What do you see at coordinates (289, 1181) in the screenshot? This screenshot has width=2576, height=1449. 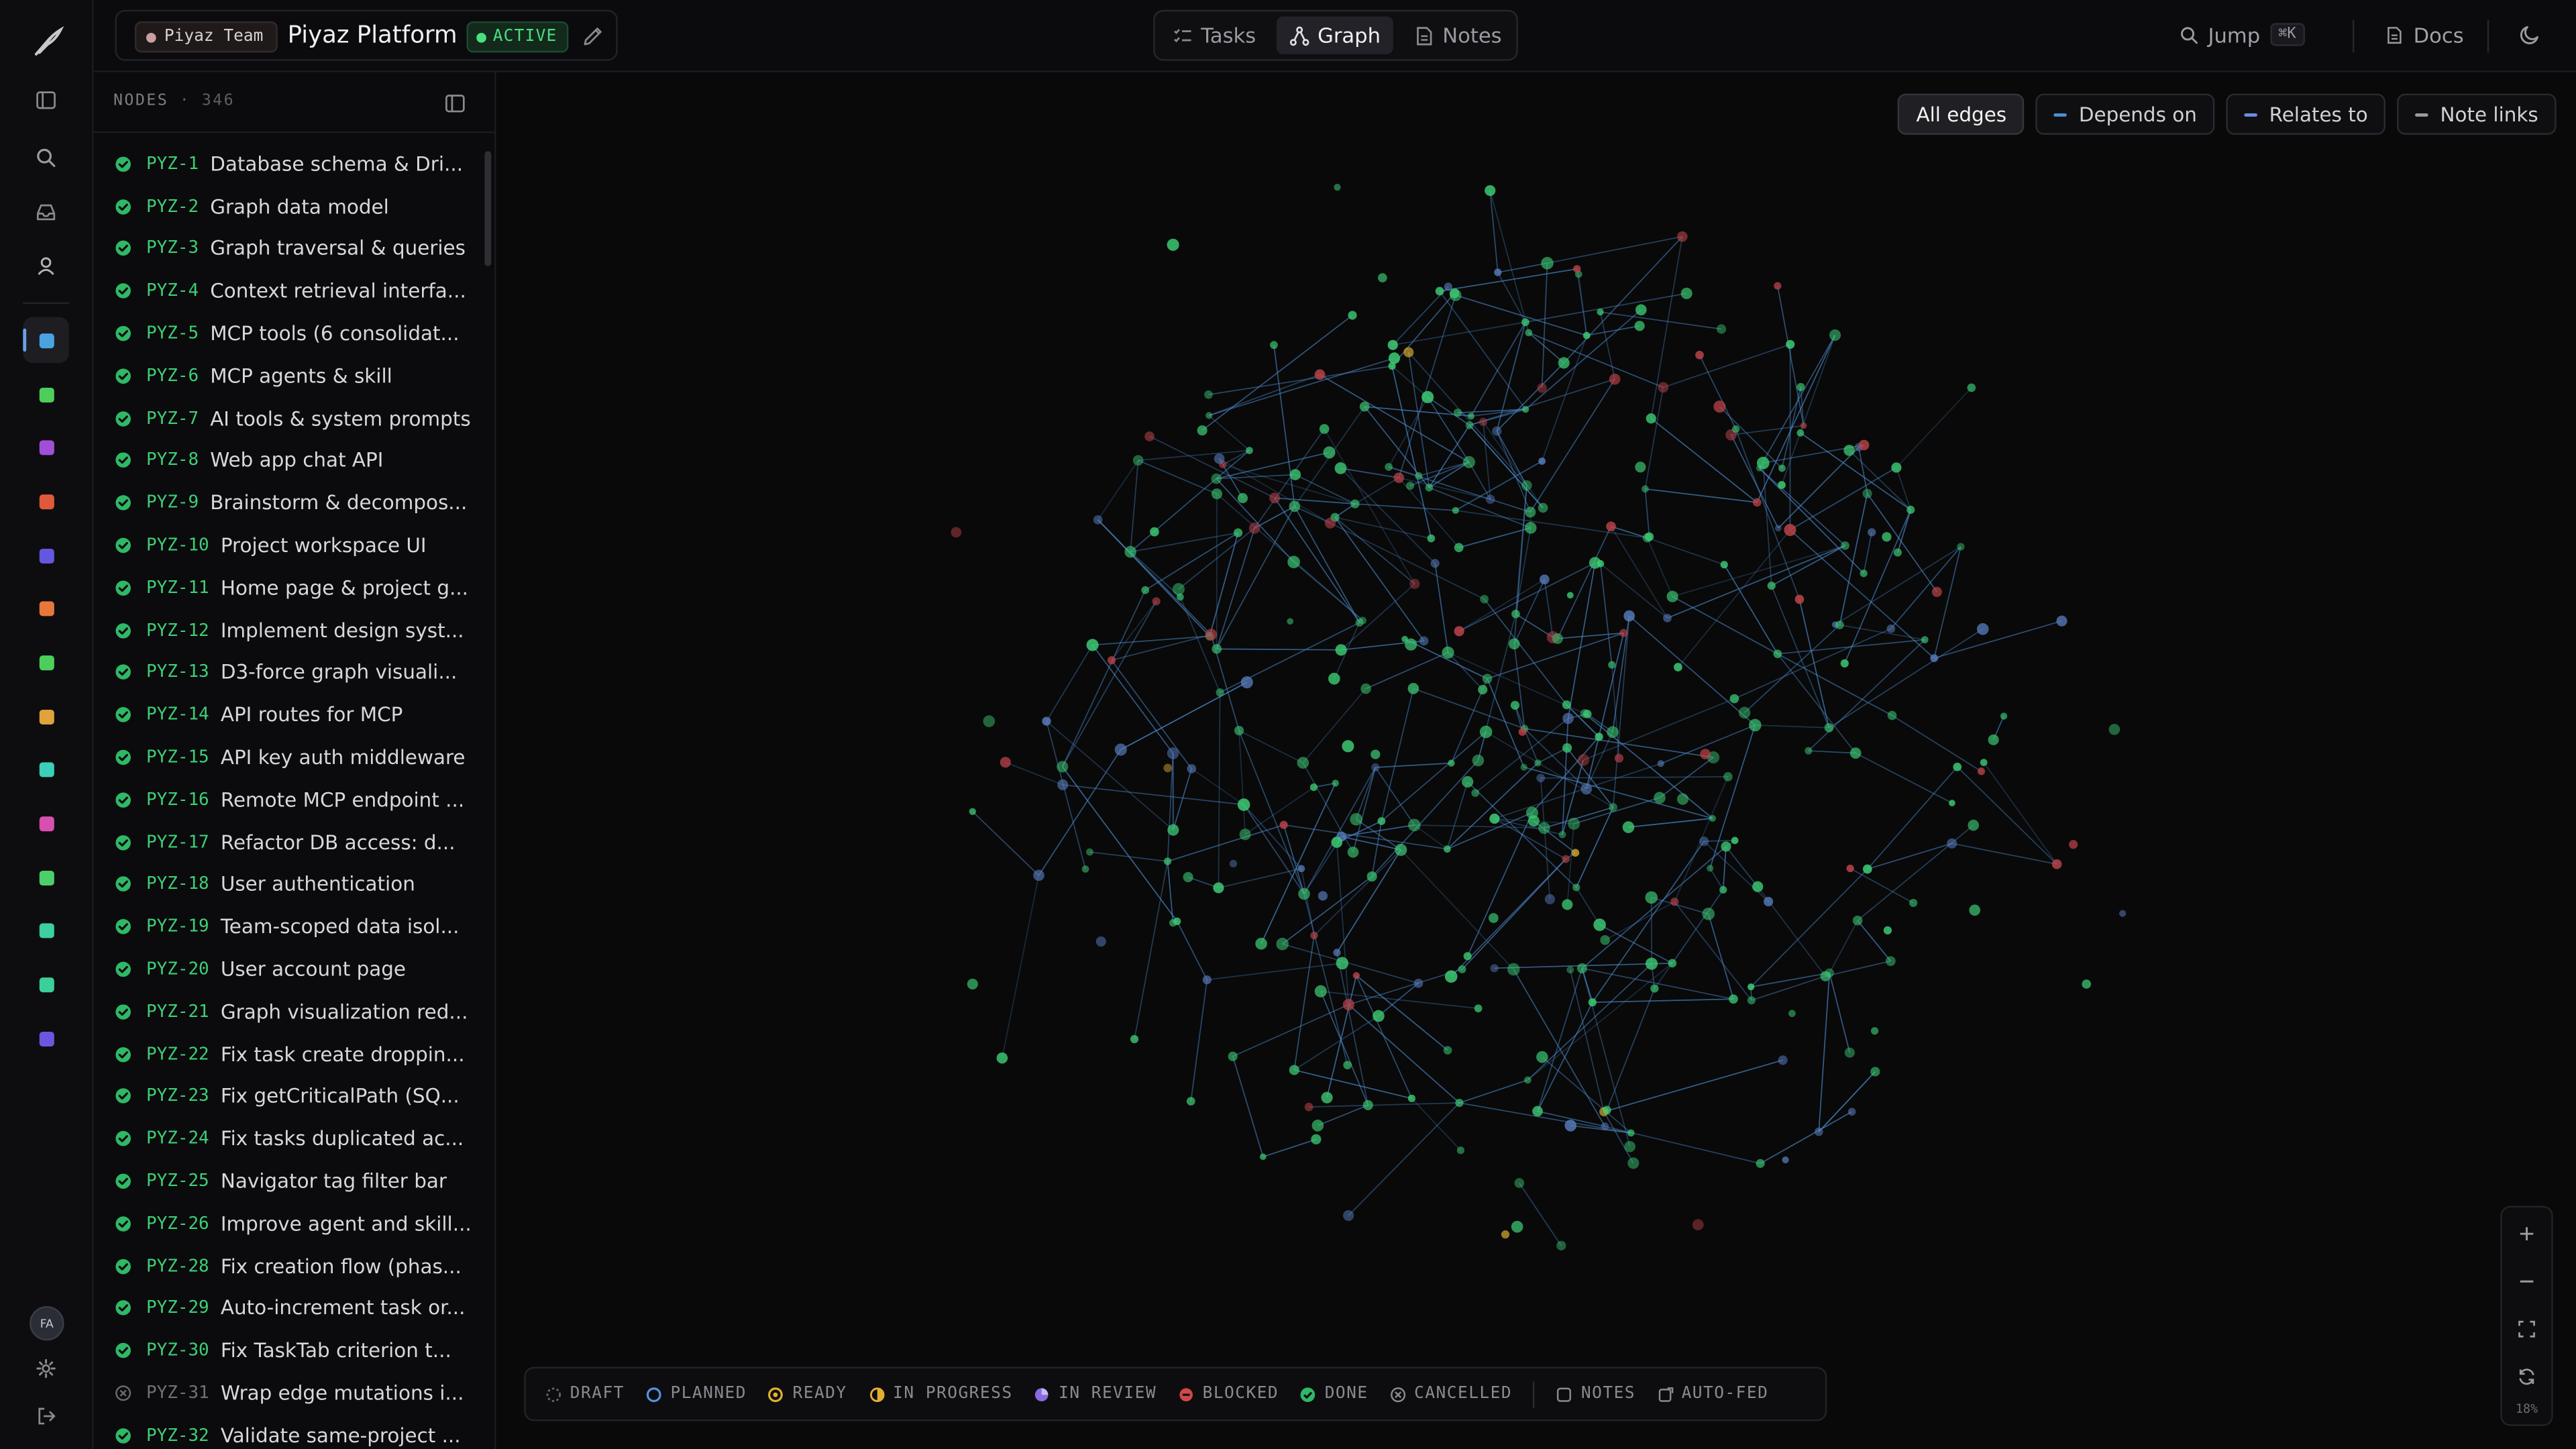 I see `node-list-item: PYZ-25 Navigator tag filter bar` at bounding box center [289, 1181].